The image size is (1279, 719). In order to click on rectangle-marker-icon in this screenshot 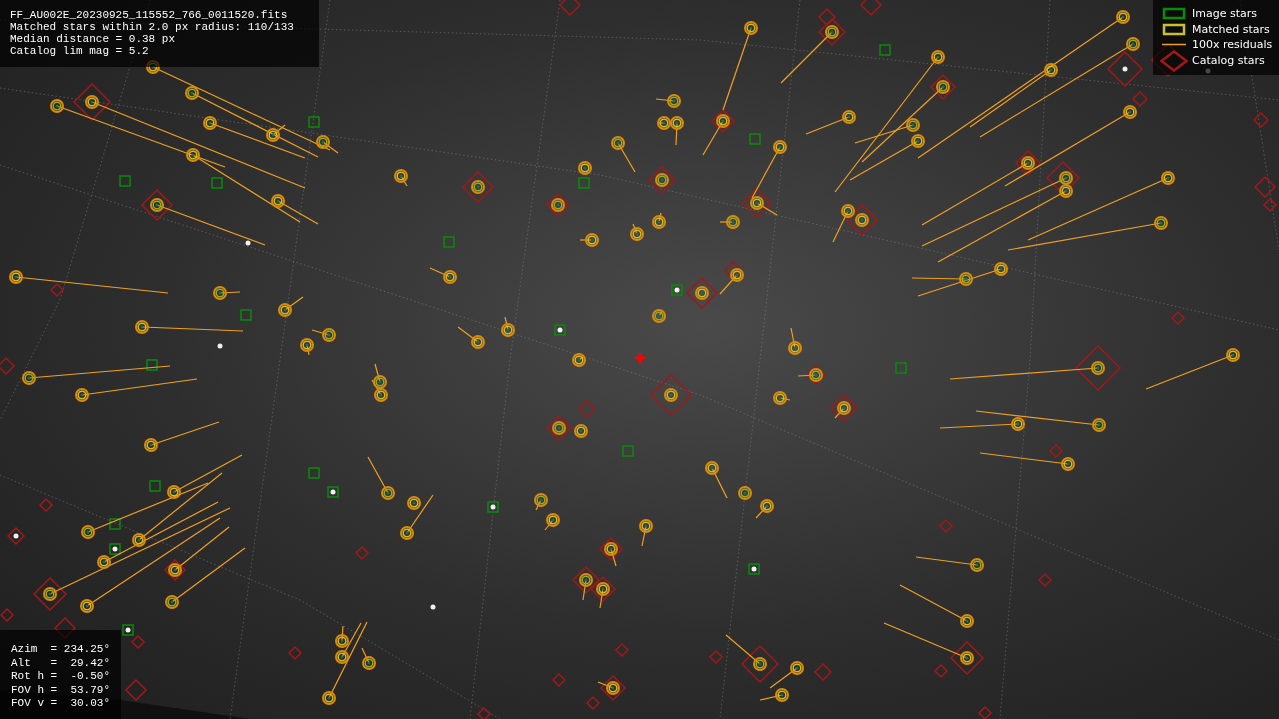, I will do `click(1174, 29)`.